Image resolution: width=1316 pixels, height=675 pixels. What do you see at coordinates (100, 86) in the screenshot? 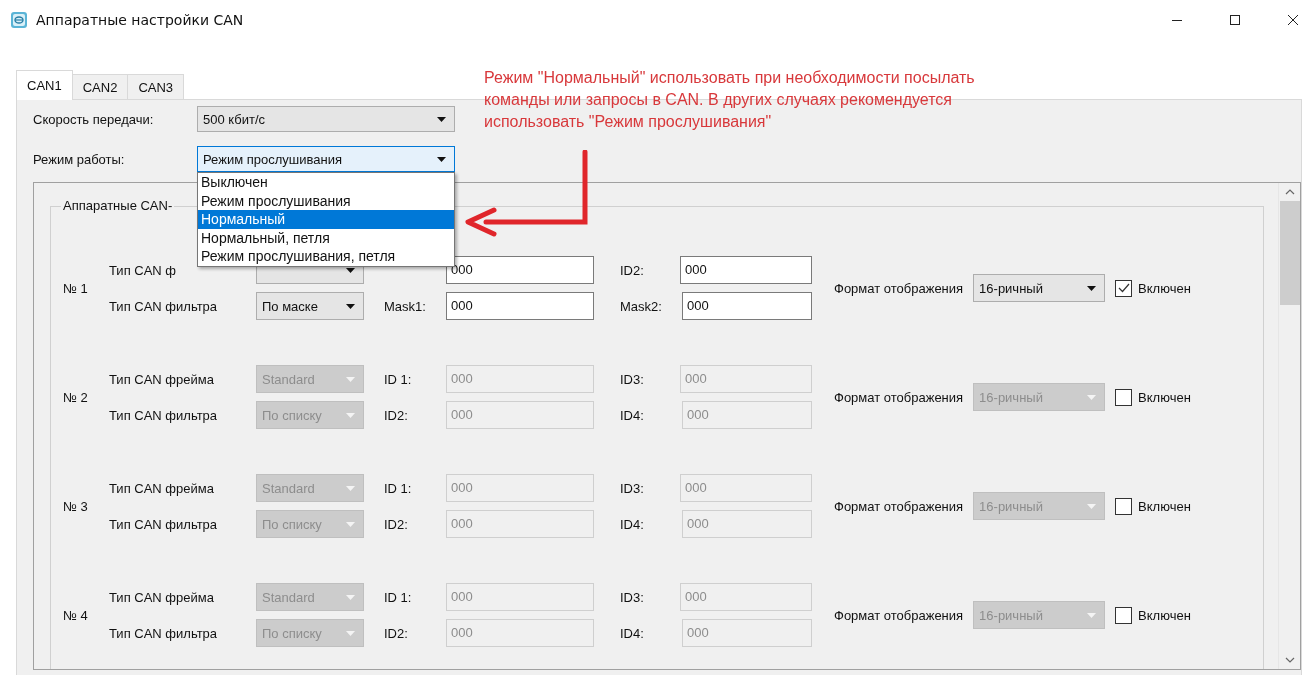
I see `tab: CAN2` at bounding box center [100, 86].